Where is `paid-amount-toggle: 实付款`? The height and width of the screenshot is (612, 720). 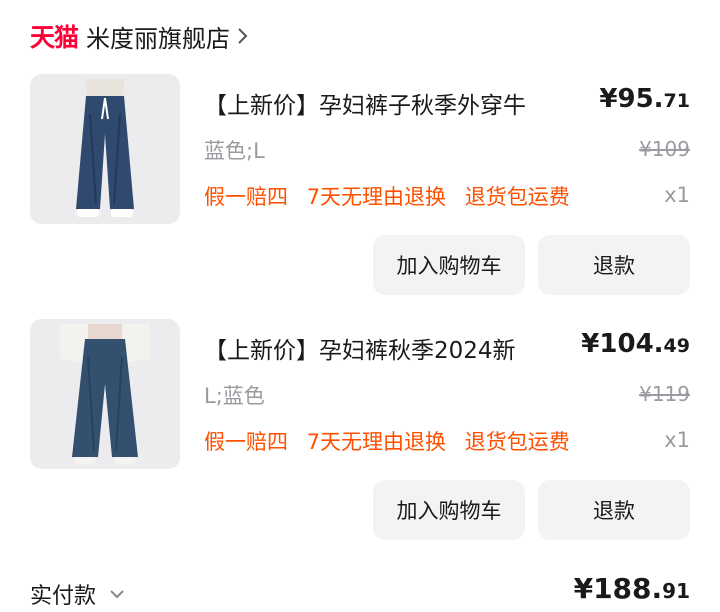
paid-amount-toggle: 实付款 is located at coordinates (79, 594).